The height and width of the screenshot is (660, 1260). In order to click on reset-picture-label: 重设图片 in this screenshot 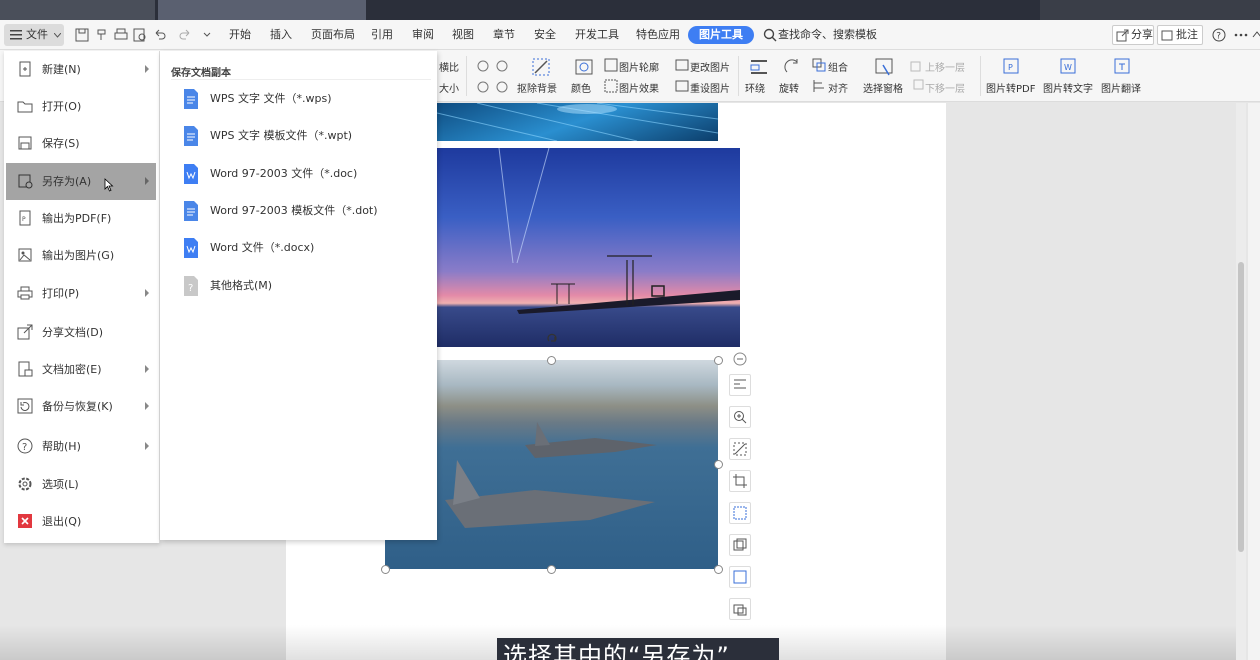, I will do `click(710, 87)`.